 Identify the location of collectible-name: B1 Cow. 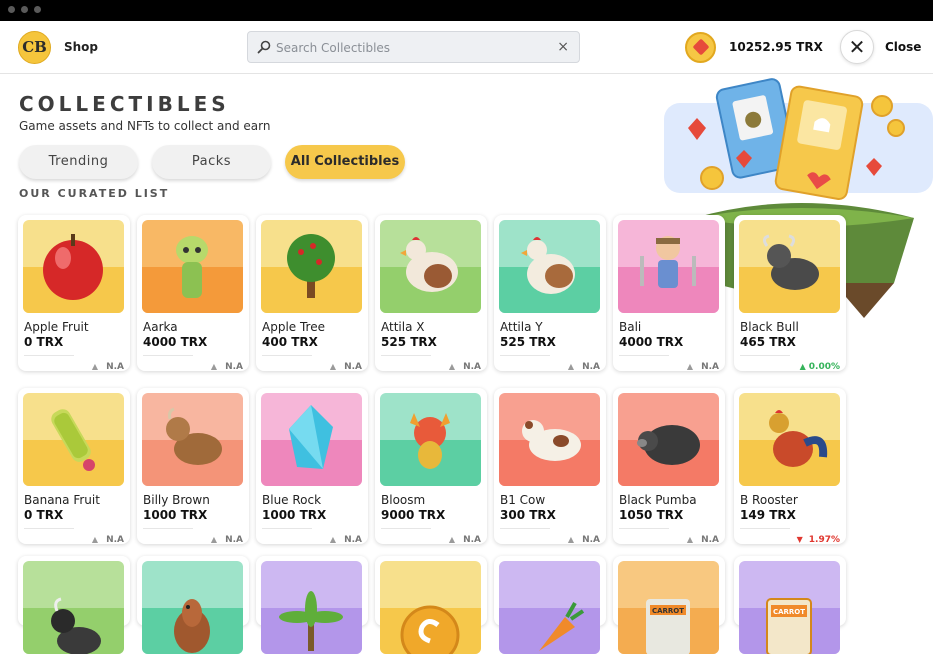
(523, 500).